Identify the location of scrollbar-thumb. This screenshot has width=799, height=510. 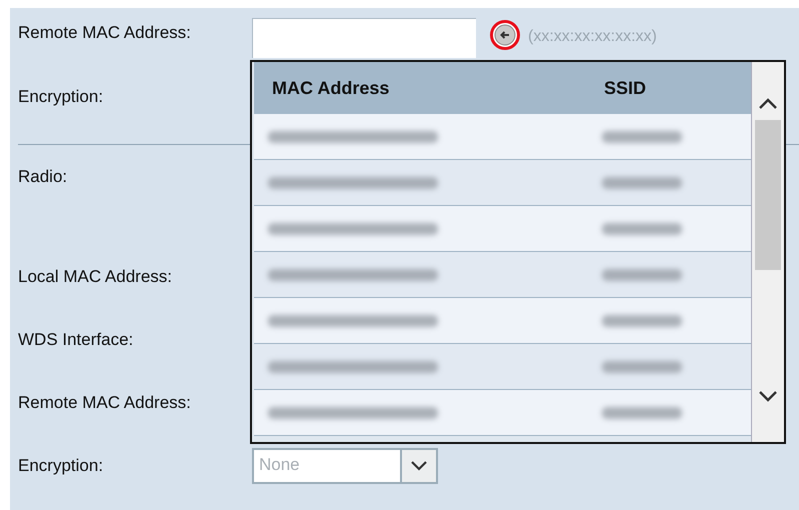
(768, 195).